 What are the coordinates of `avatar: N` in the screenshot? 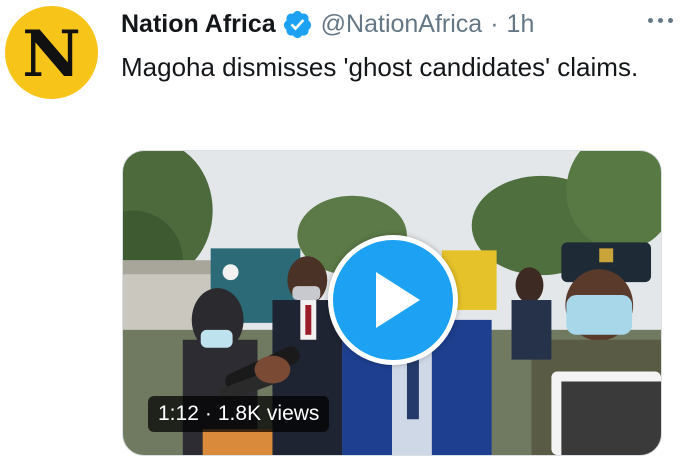 It's located at (51, 52).